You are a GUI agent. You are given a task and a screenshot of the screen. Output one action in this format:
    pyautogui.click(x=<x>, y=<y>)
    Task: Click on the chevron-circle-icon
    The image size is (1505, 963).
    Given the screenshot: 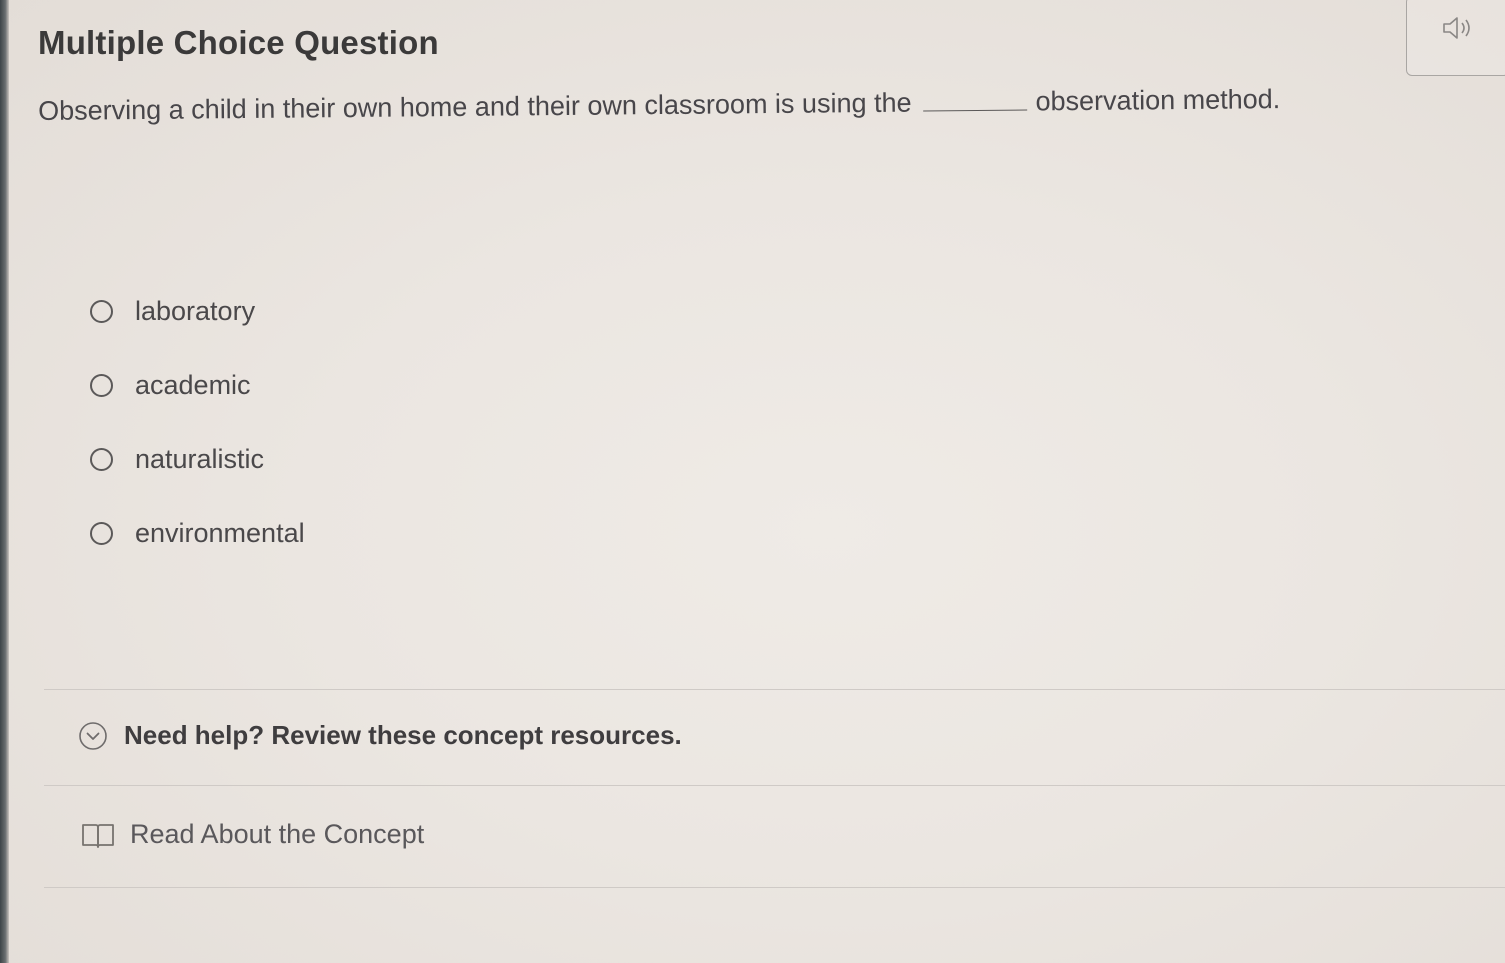 What is the action you would take?
    pyautogui.click(x=93, y=735)
    